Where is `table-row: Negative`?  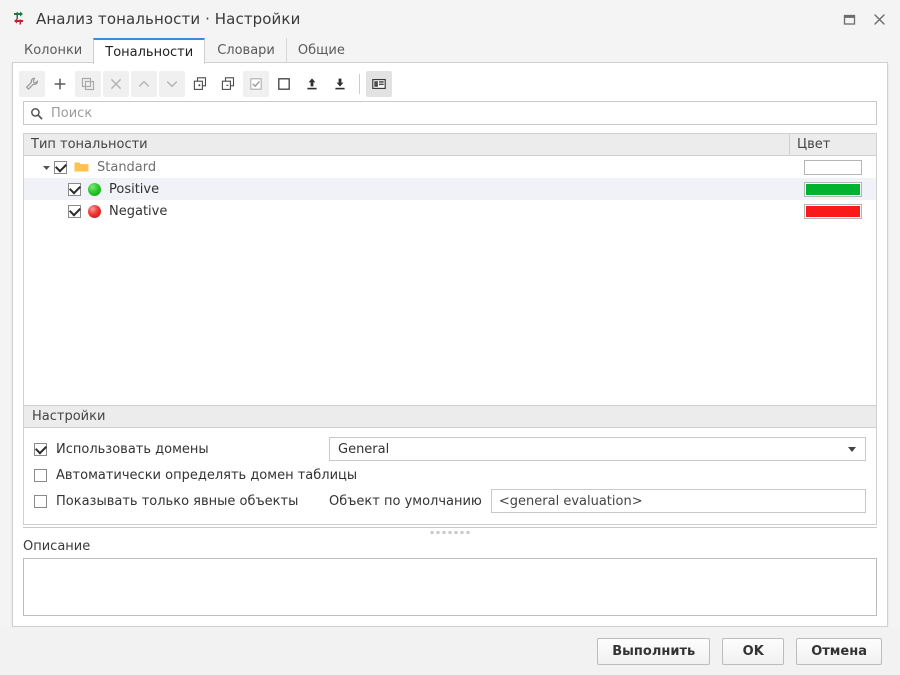
table-row: Negative is located at coordinates (450, 211).